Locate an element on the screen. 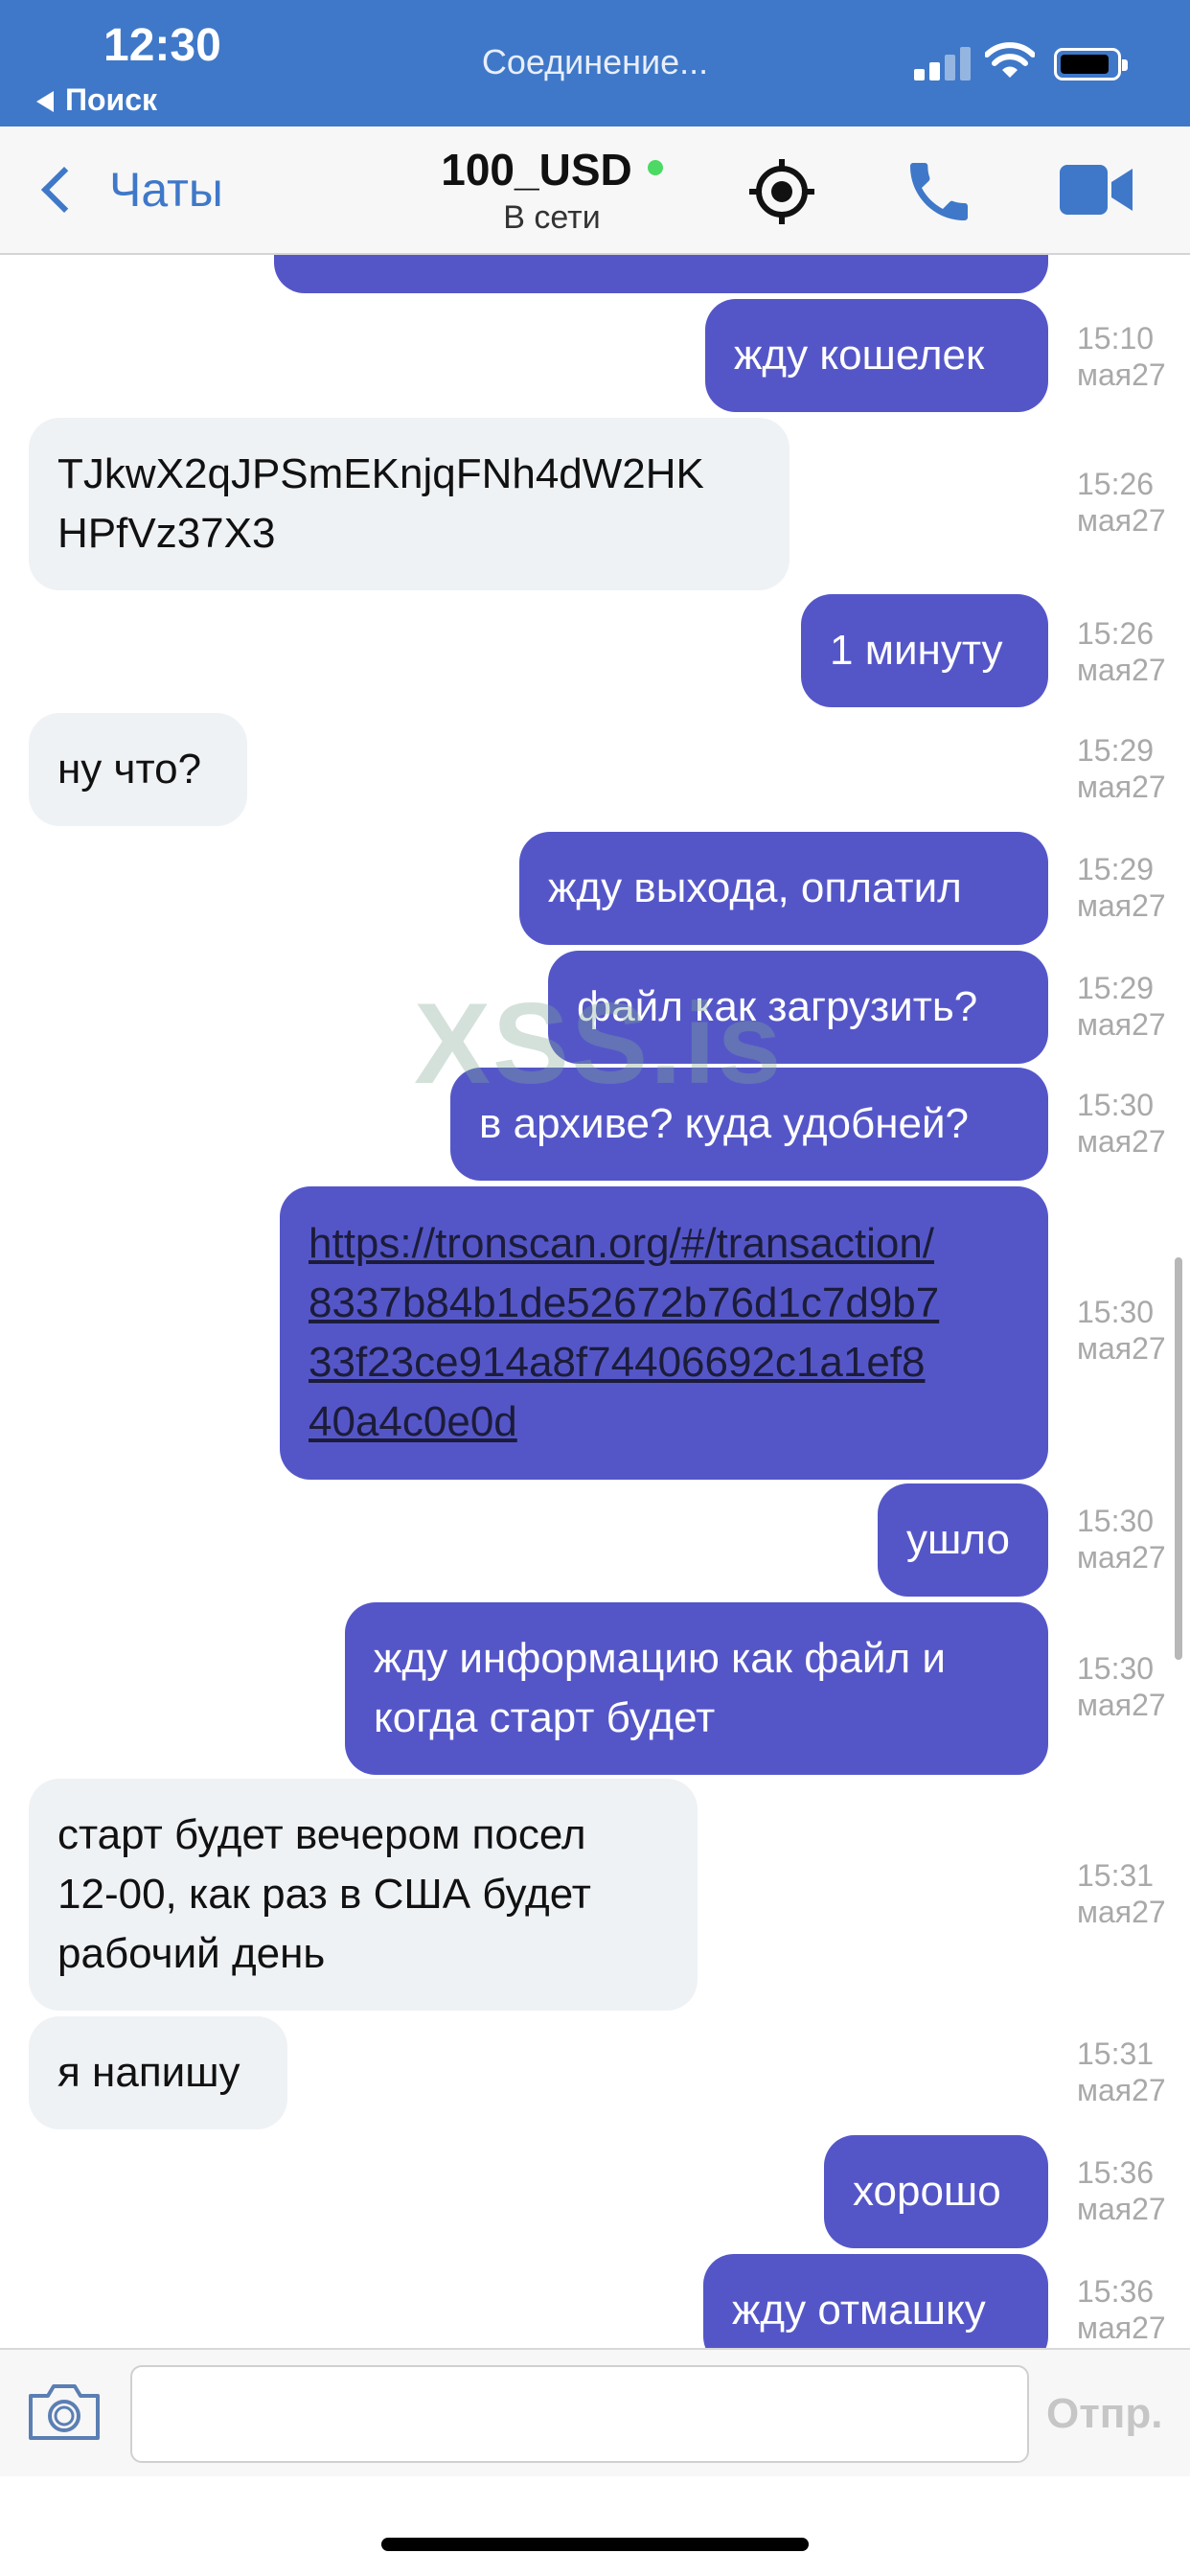  scrollbar is located at coordinates (1178, 1458).